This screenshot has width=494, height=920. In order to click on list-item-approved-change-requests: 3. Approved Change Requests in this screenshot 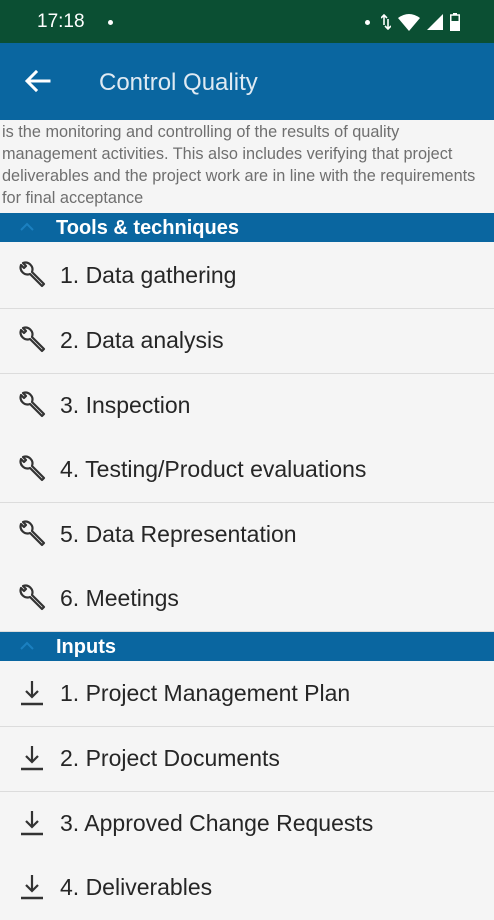, I will do `click(247, 824)`.